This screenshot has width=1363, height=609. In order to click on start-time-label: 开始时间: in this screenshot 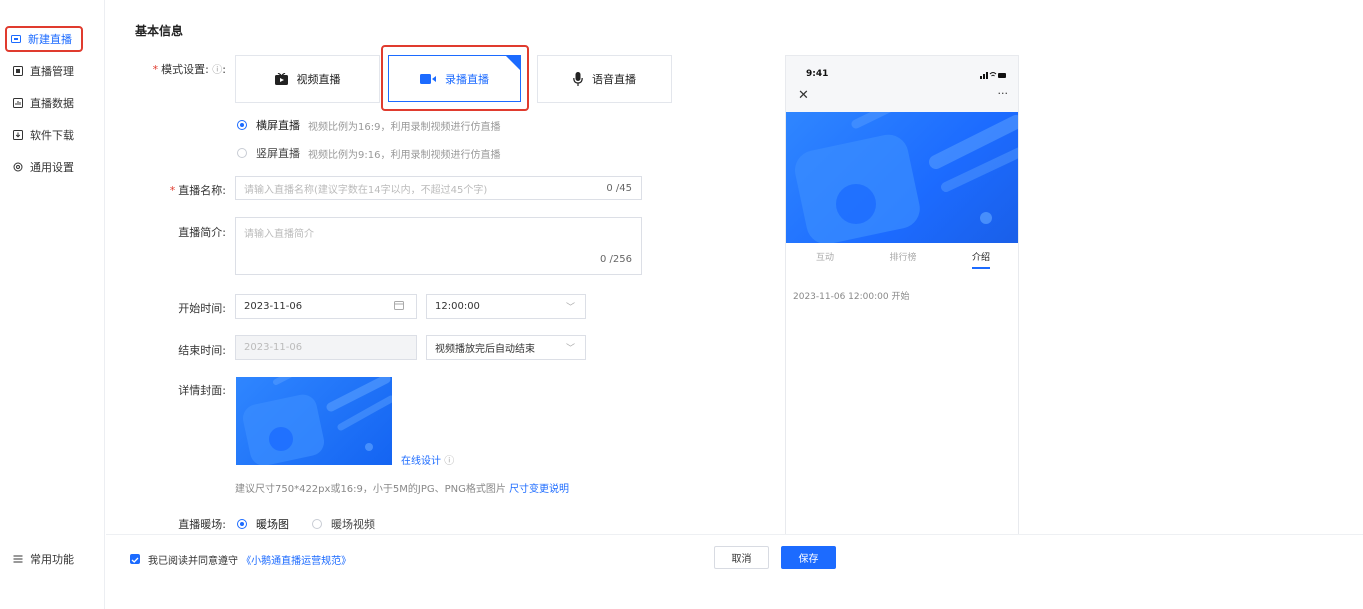, I will do `click(202, 308)`.